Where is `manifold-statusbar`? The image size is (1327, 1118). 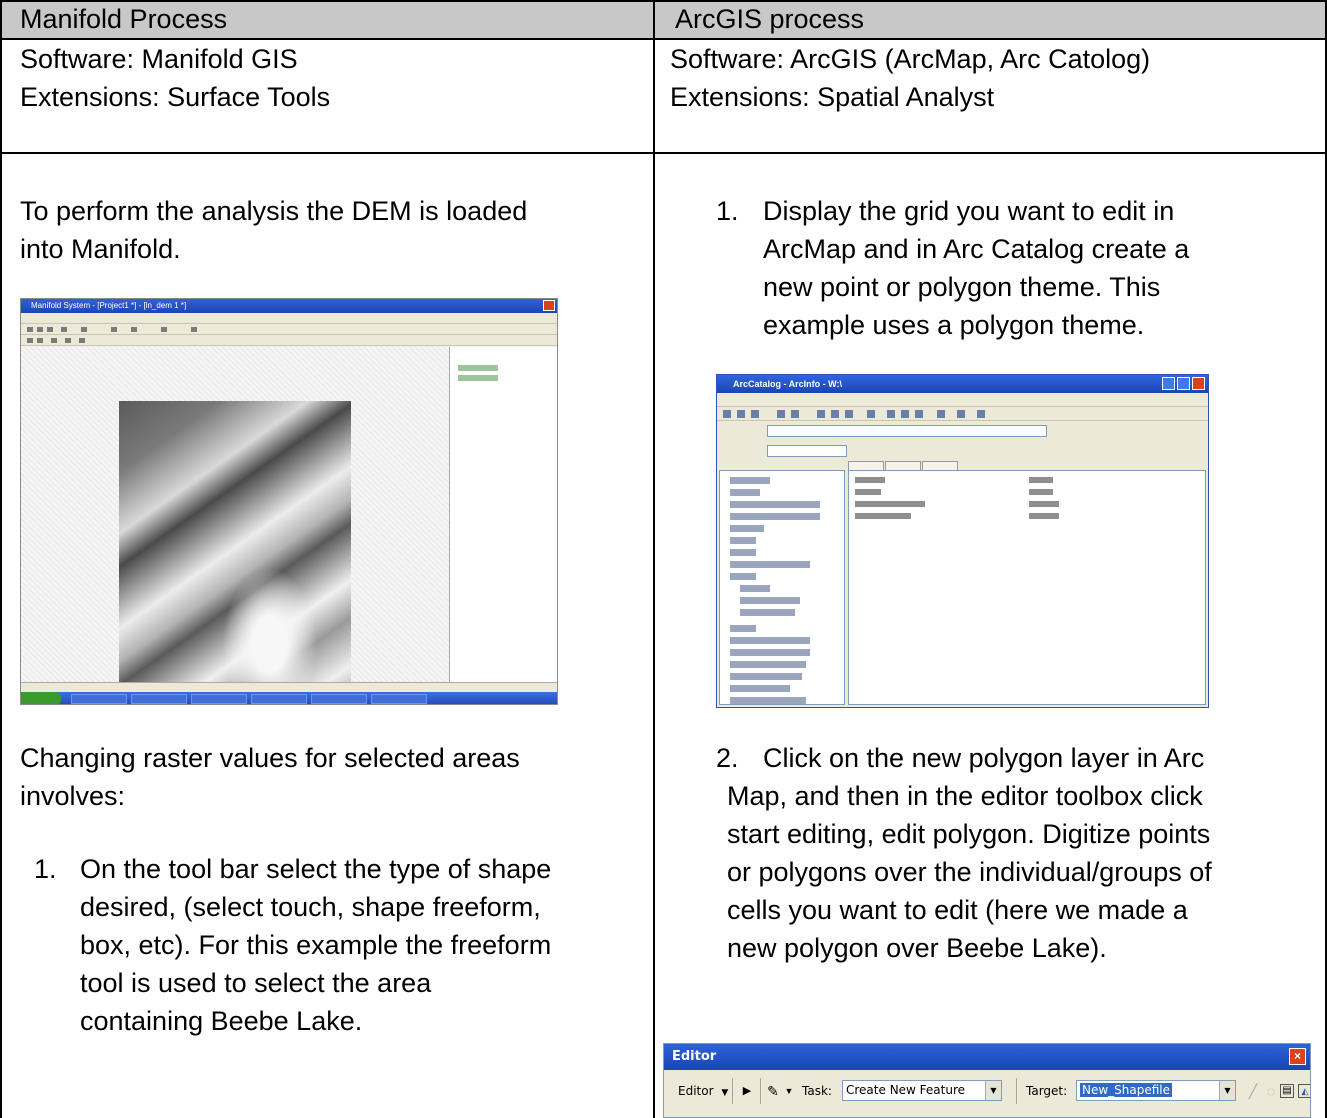 manifold-statusbar is located at coordinates (289, 687).